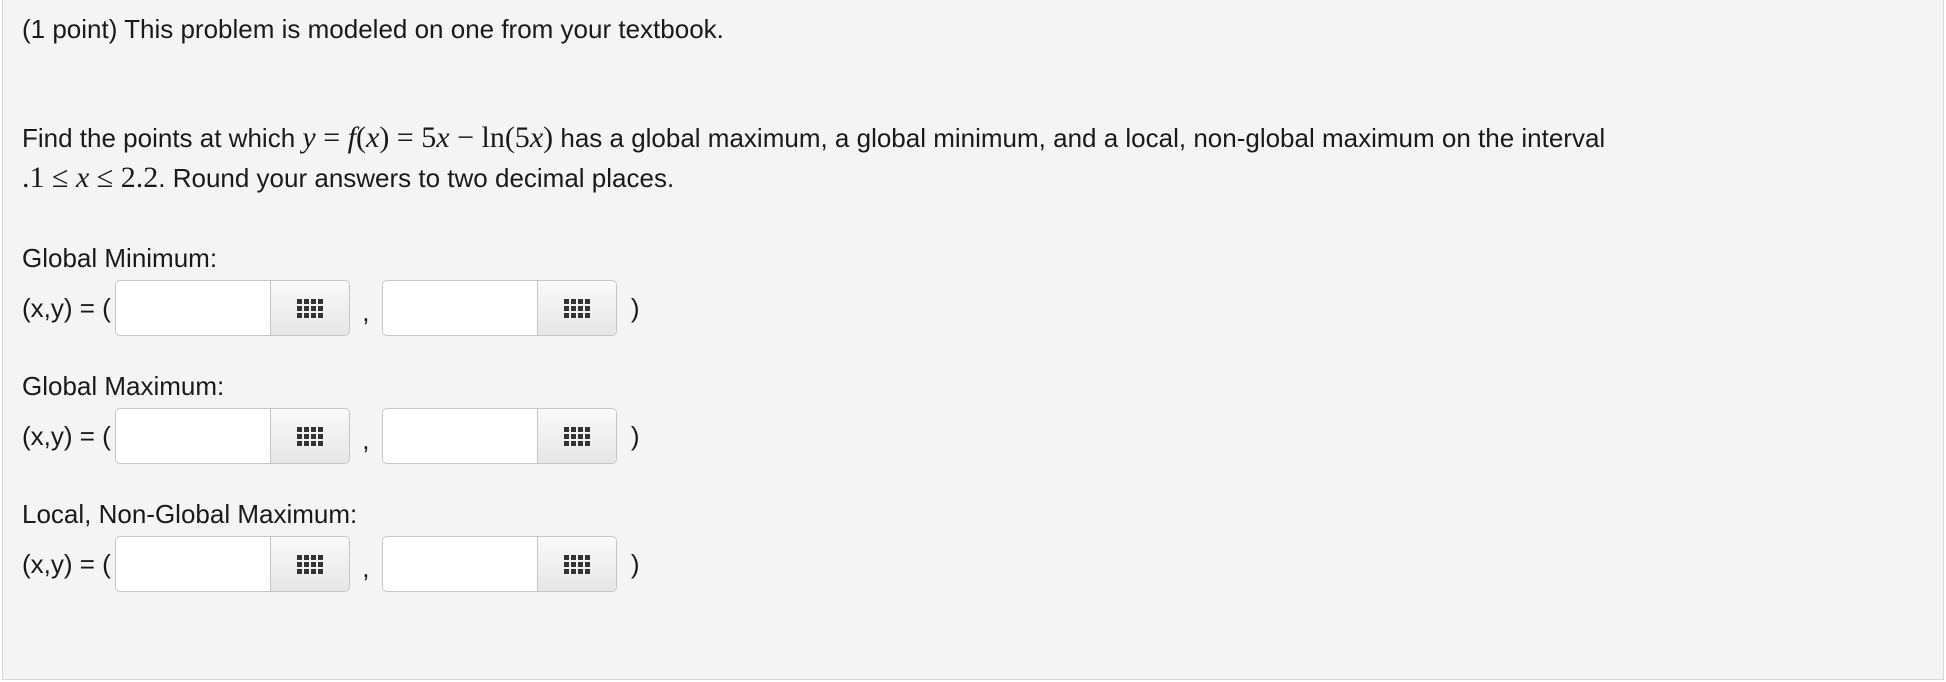 The image size is (1946, 682). I want to click on statement-text-start: Find the points at which, so click(162, 138).